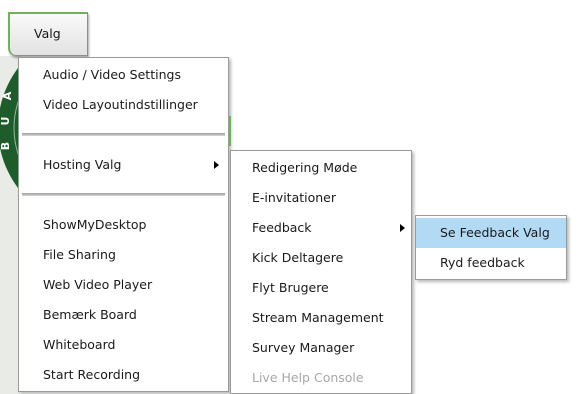 The image size is (581, 394). What do you see at coordinates (79, 344) in the screenshot?
I see `menu-item-label: Whiteboard` at bounding box center [79, 344].